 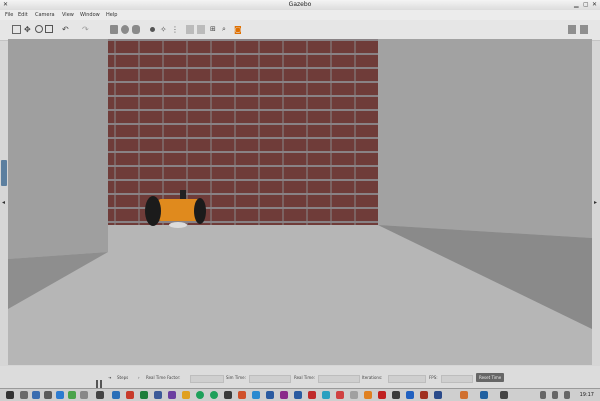 I want to click on steps-arrow-icon: ›, so click(x=139, y=378).